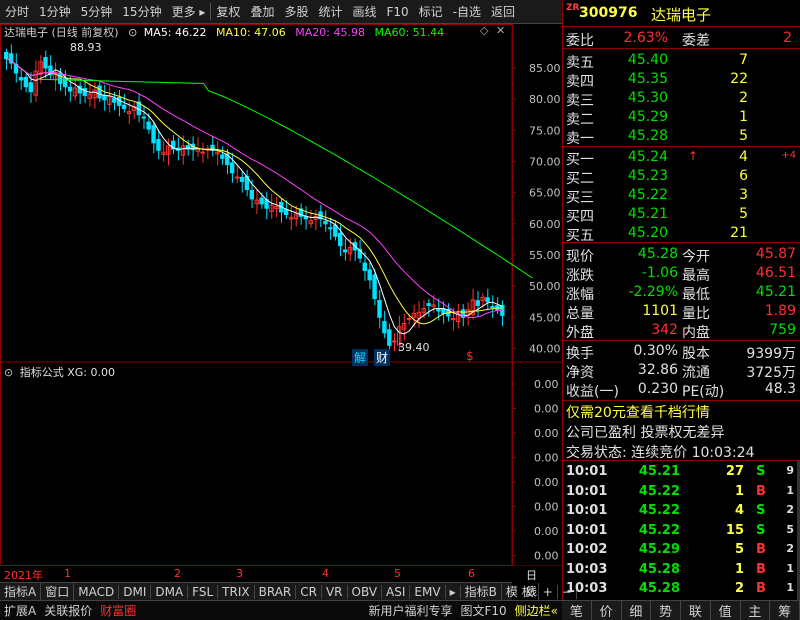 This screenshot has height=620, width=800. What do you see at coordinates (681, 370) in the screenshot?
I see `fundamental-row: 净资 32.86 流通 3725万` at bounding box center [681, 370].